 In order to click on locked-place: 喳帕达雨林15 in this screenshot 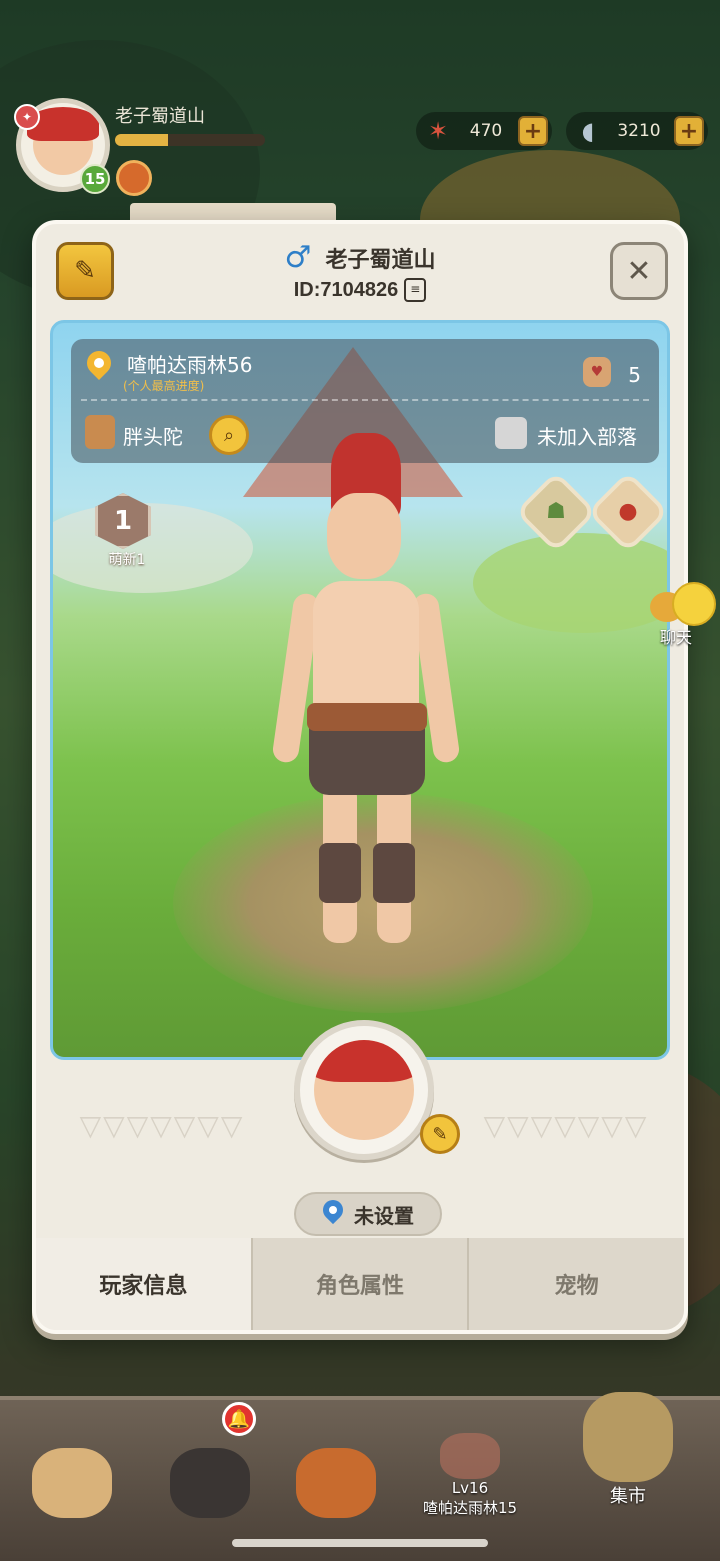, I will do `click(470, 1508)`.